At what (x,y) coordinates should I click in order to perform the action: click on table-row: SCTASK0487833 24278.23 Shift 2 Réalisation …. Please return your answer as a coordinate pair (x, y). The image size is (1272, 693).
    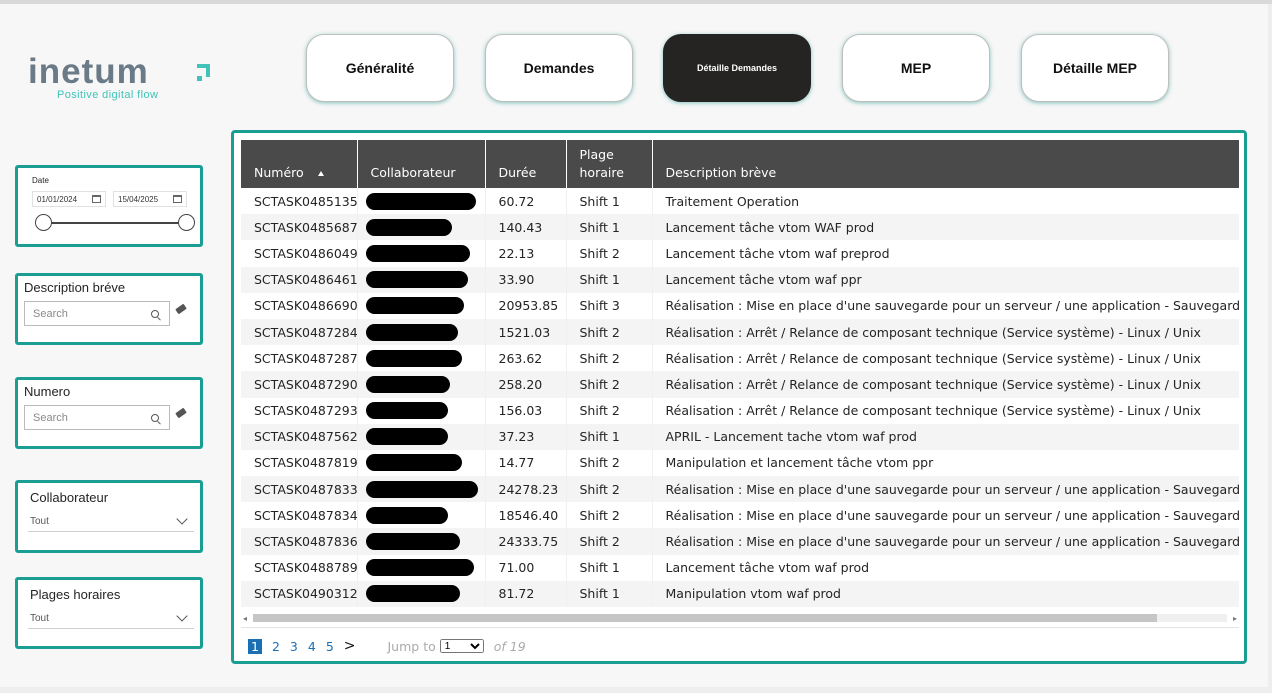
    Looking at the image, I should click on (740, 489).